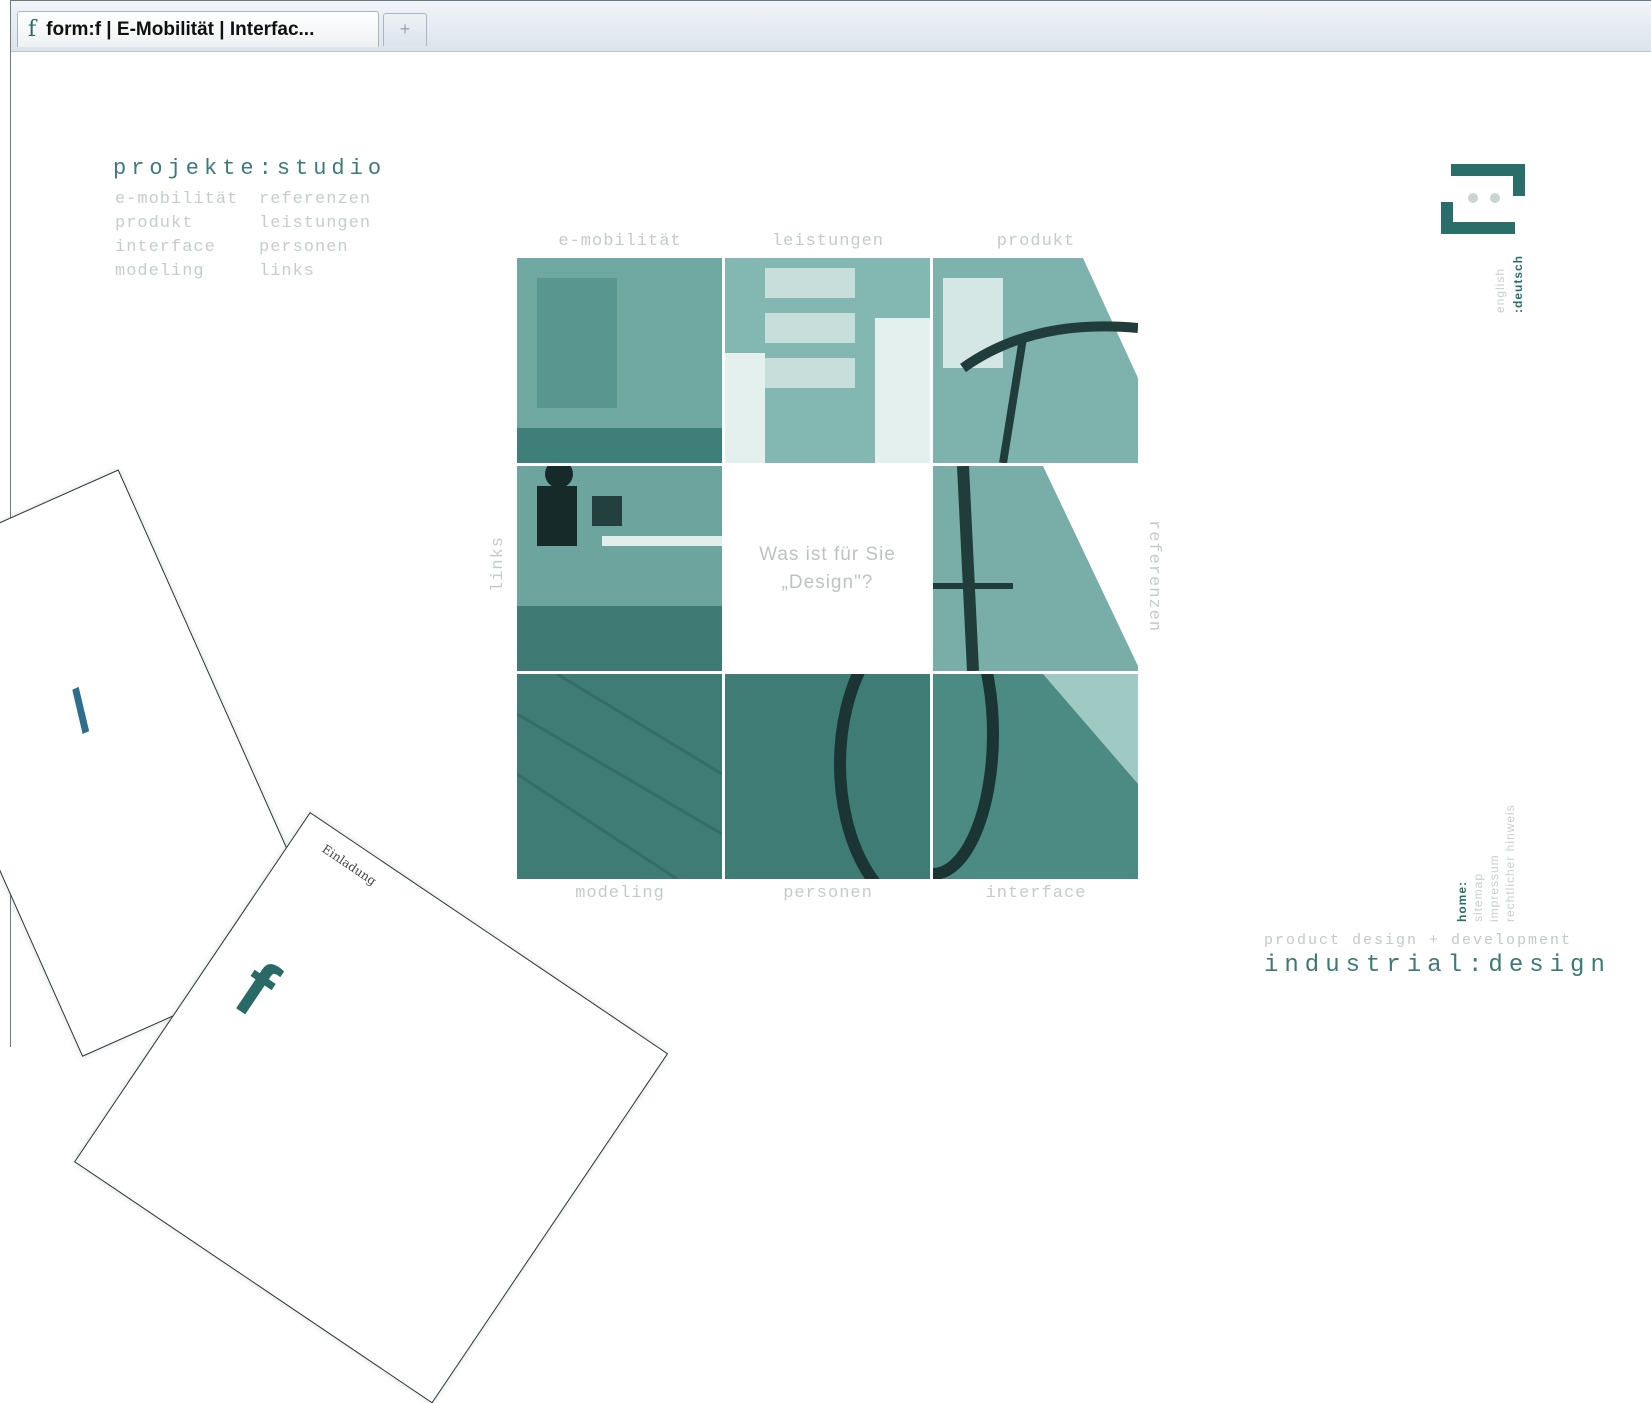  What do you see at coordinates (1500, 290) in the screenshot?
I see `lang-english: english` at bounding box center [1500, 290].